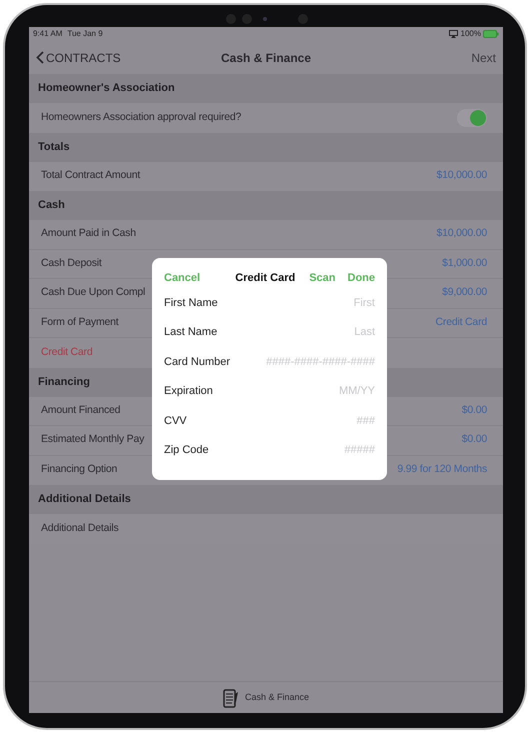 Image resolution: width=530 pixels, height=735 pixels. I want to click on row-value: 9.99 for 120 Months, so click(442, 470).